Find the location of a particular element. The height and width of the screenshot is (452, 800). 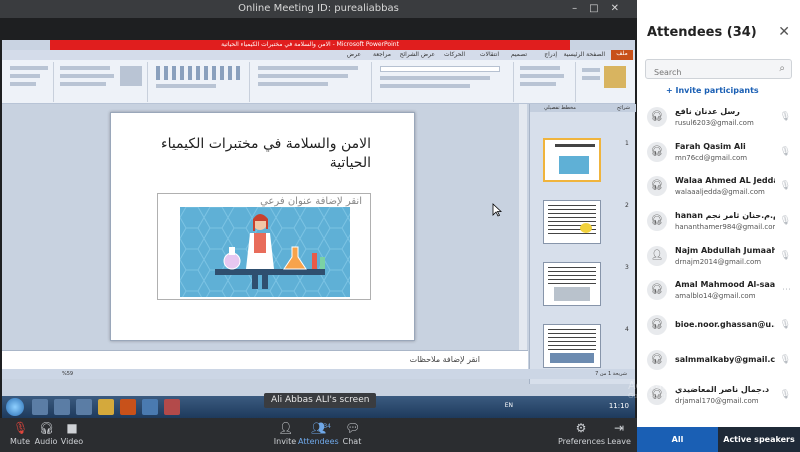

people-icon: 👥︎ 34 is located at coordinates (321, 428).